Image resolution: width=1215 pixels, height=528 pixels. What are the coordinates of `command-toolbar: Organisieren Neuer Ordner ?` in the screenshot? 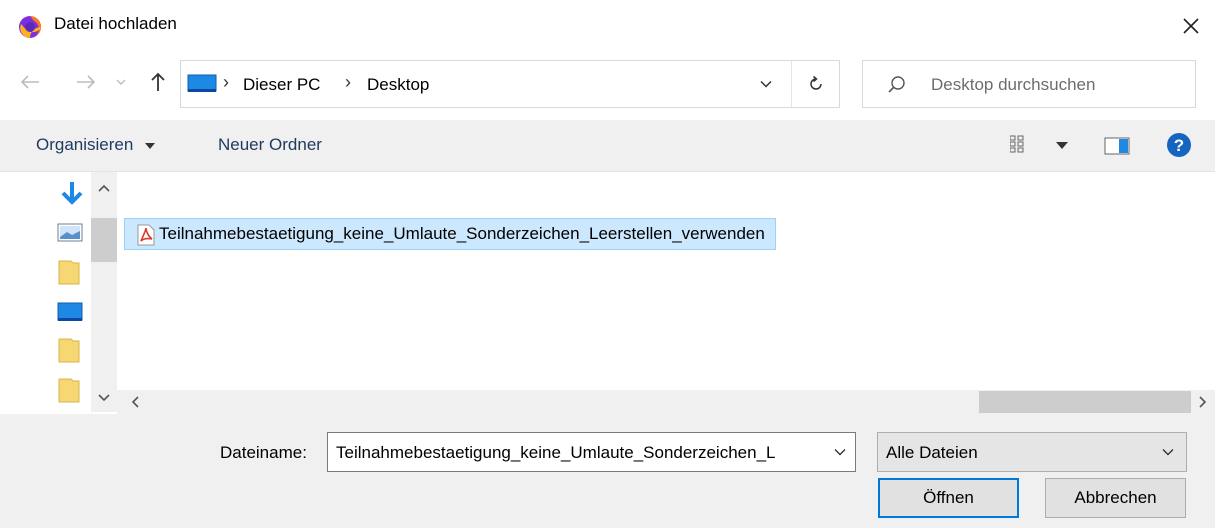 It's located at (607, 146).